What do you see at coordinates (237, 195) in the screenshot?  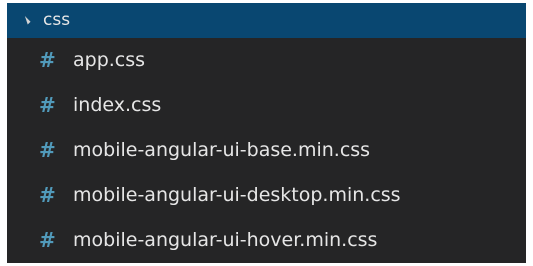 I see `file-label: mobile-angular-ui-desktop.min.css` at bounding box center [237, 195].